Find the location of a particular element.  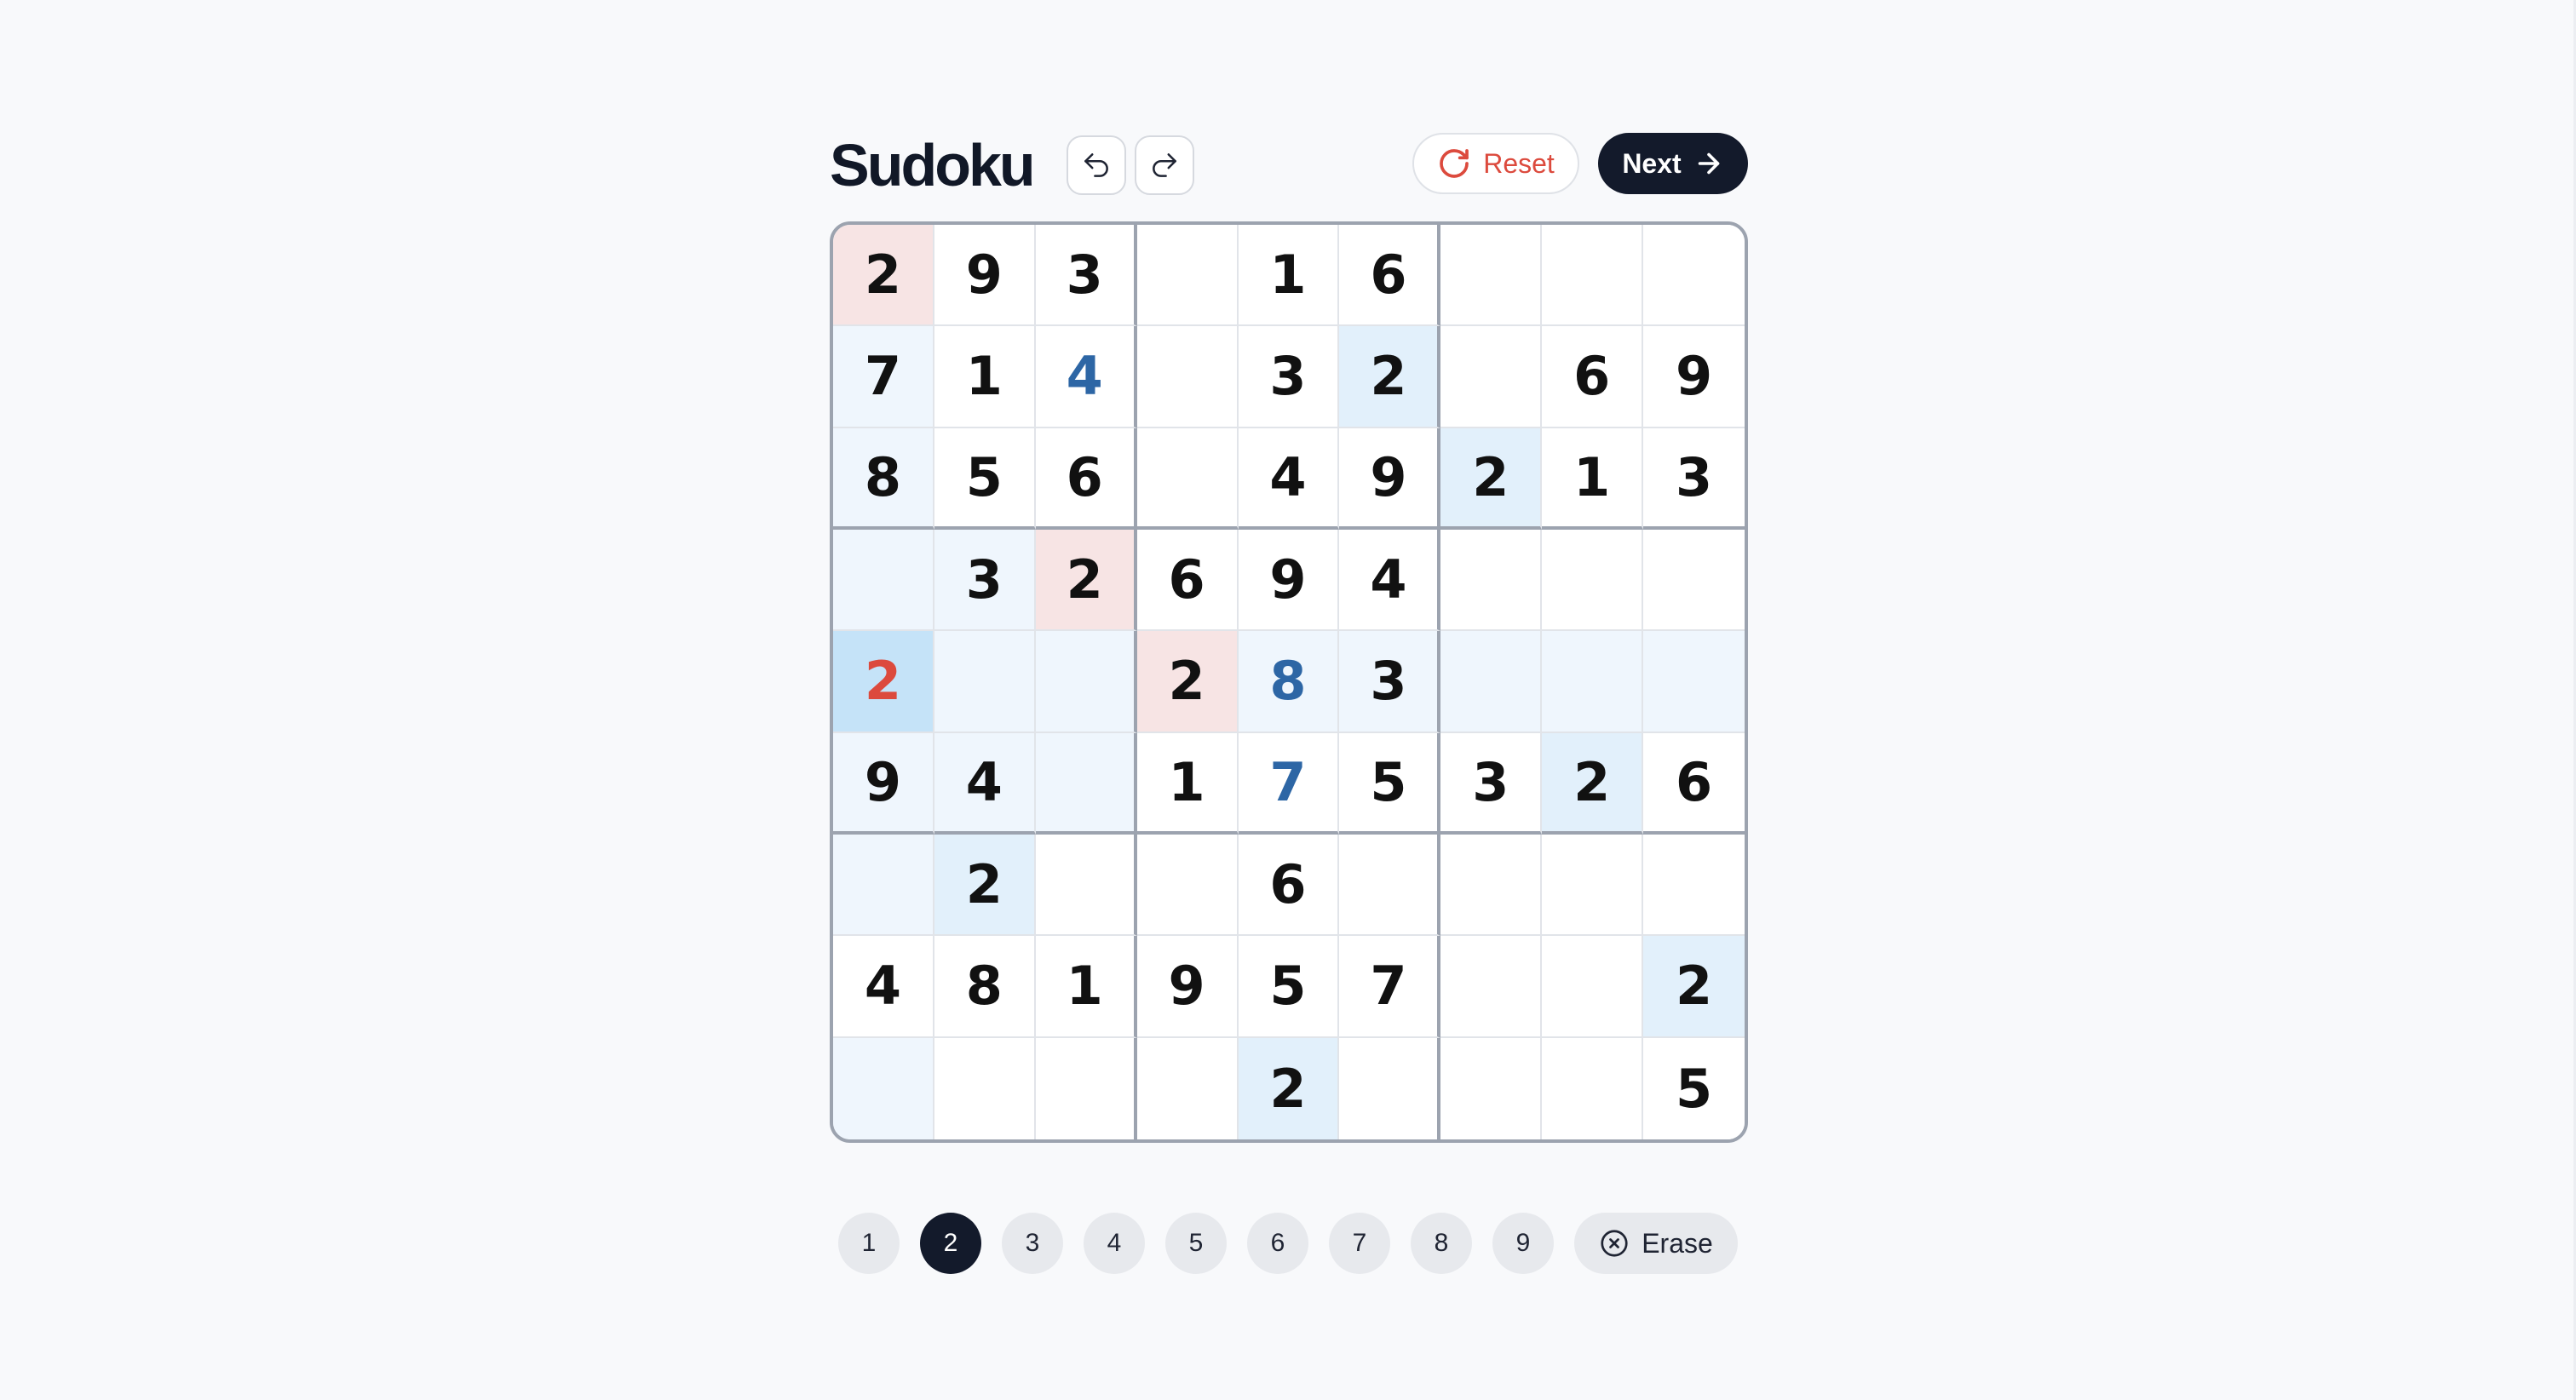

number-button-9: 9 is located at coordinates (1523, 1243).